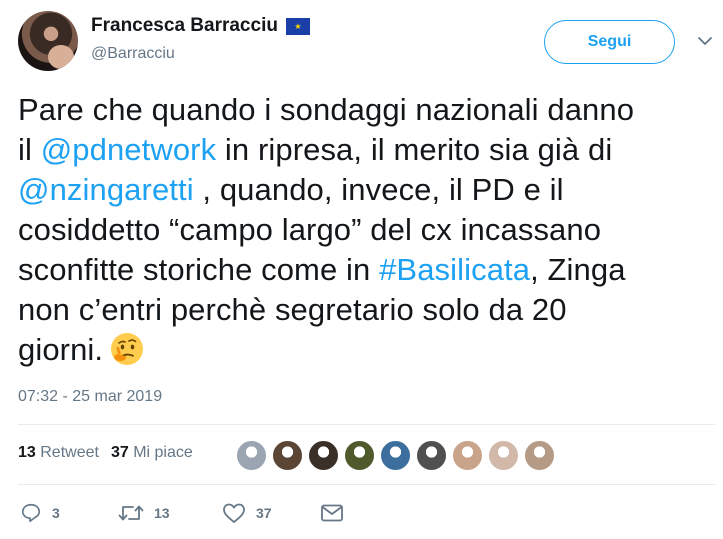  Describe the element at coordinates (61, 349) in the screenshot. I see `tweet-text-segment: giorni.` at that location.